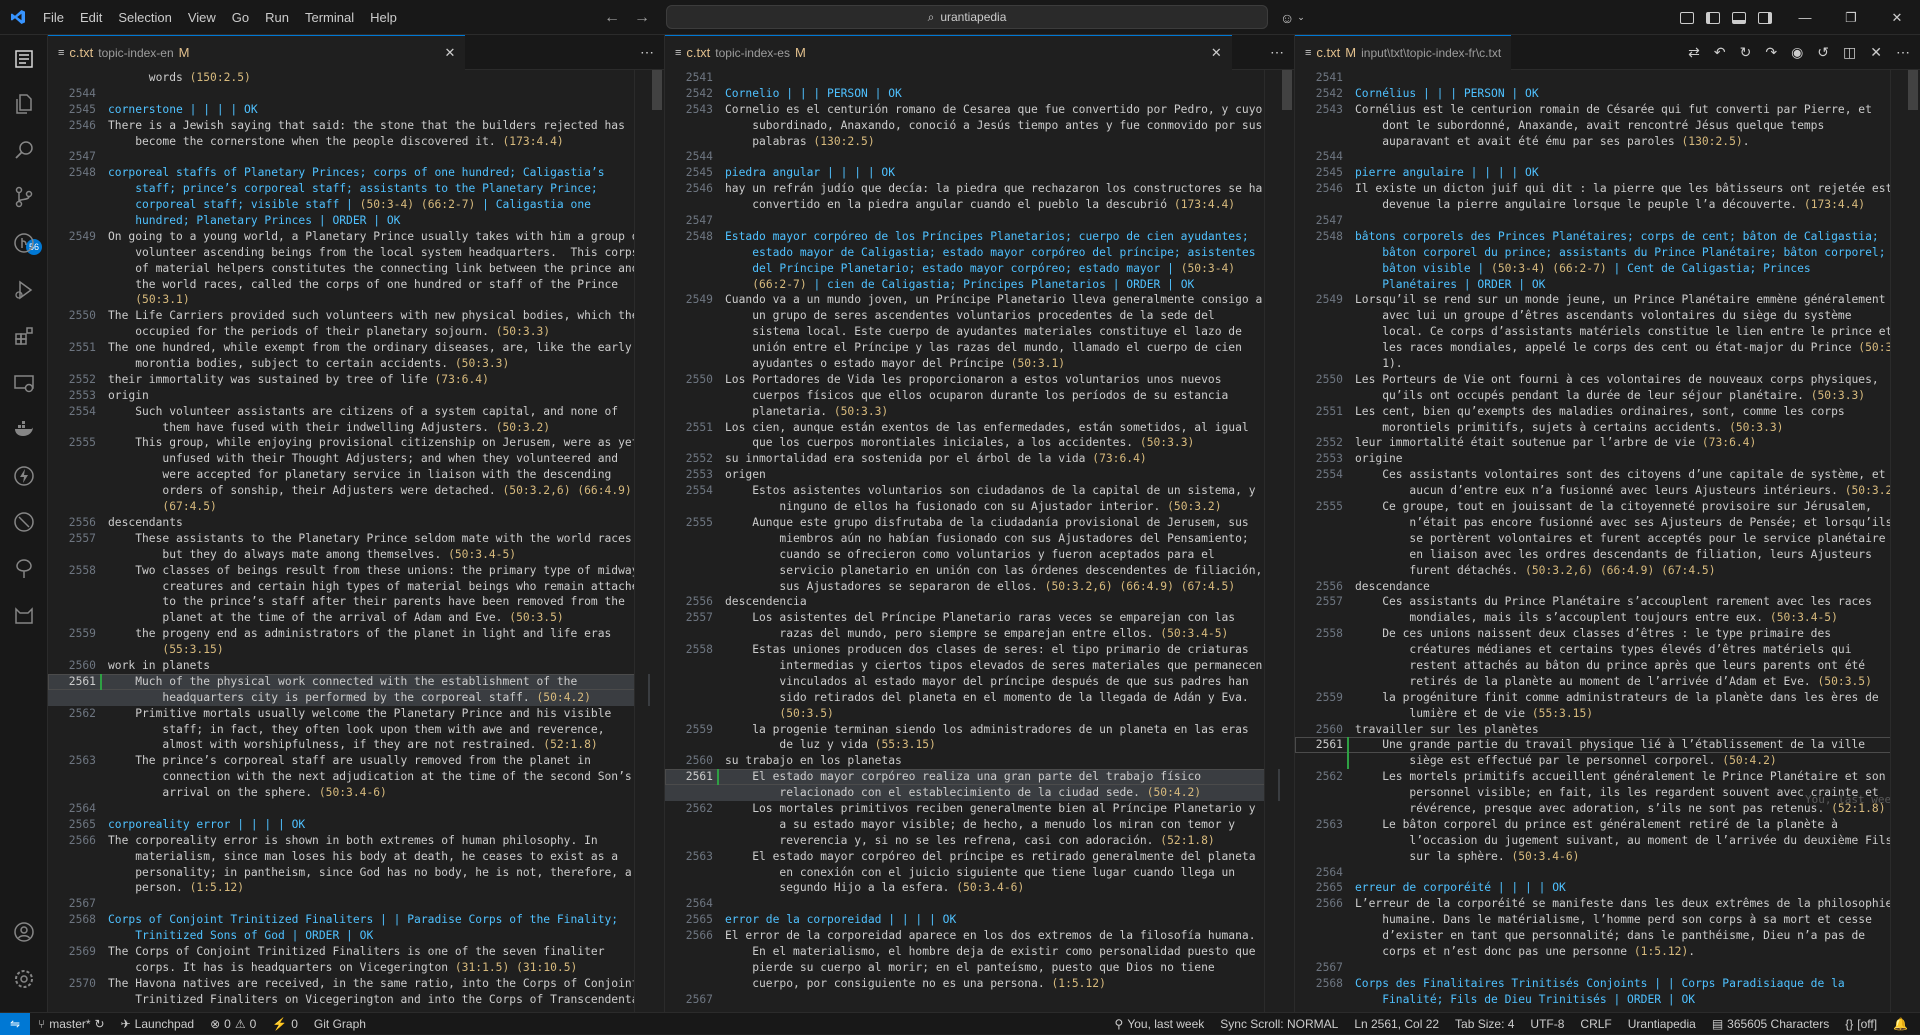 Image resolution: width=1920 pixels, height=1035 pixels. I want to click on settings-icon, so click(24, 979).